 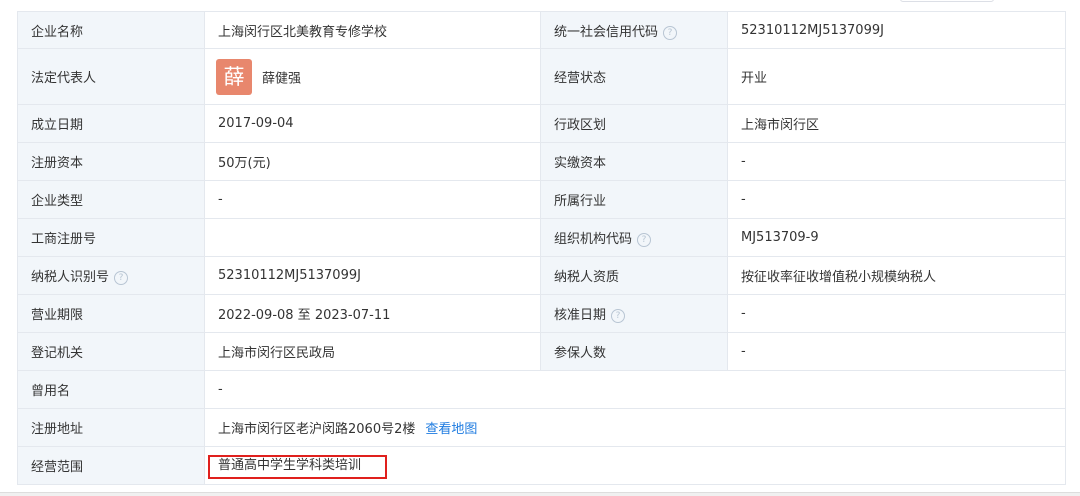 I want to click on table-row: 法定代表人 薛薛健强 经营状态 开业, so click(x=541, y=76).